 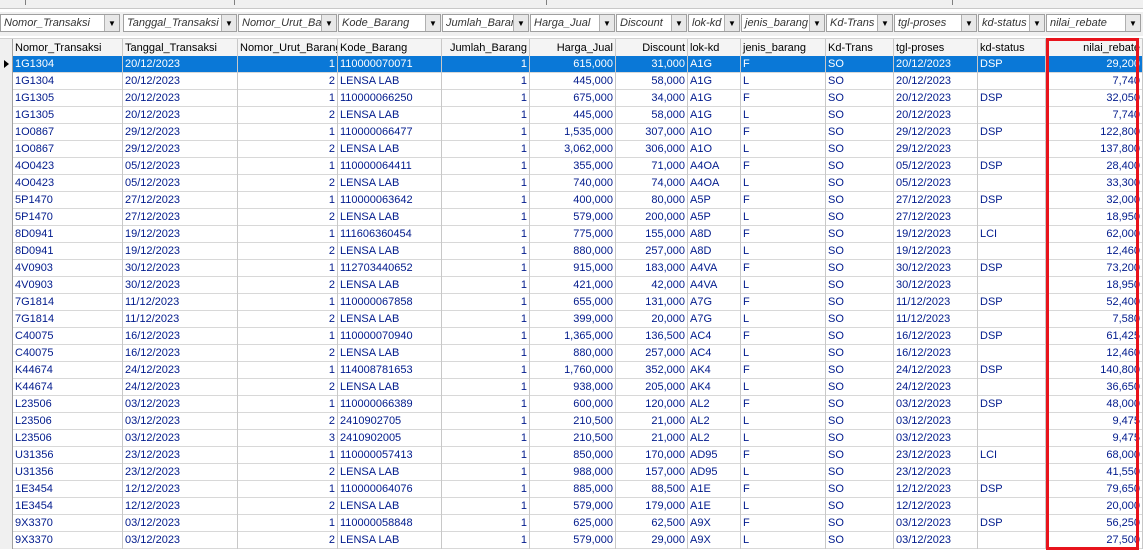 What do you see at coordinates (935, 23) in the screenshot?
I see `filter-tgl-proses: tgl-proses ▼` at bounding box center [935, 23].